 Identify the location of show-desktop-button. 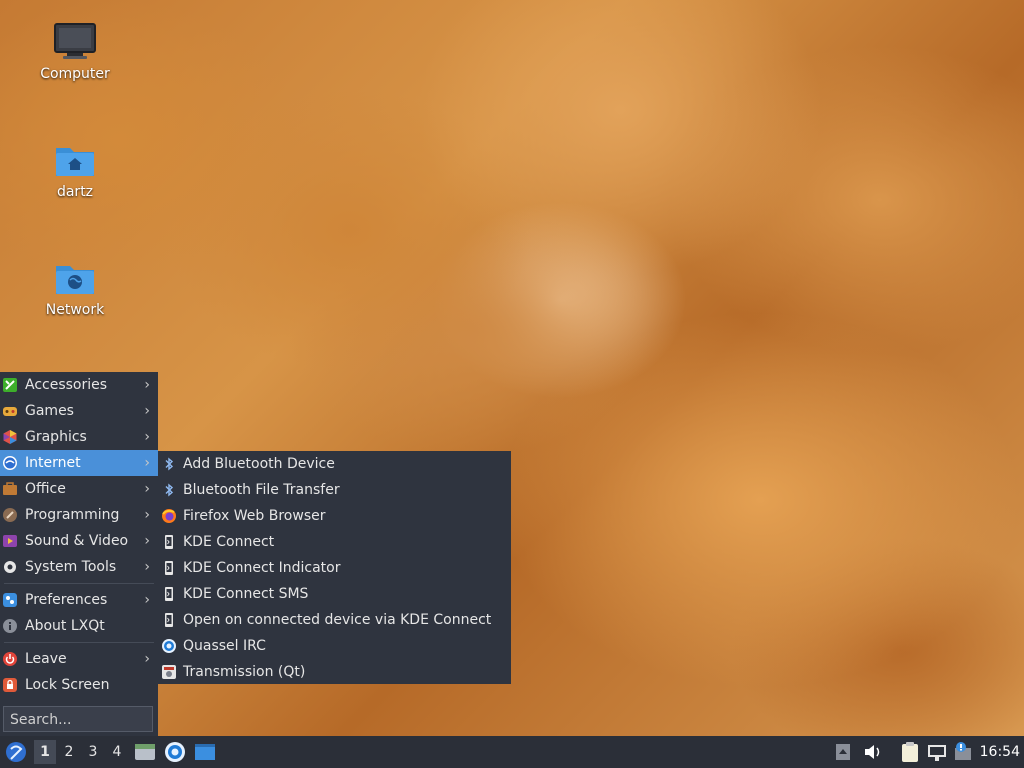
(205, 752).